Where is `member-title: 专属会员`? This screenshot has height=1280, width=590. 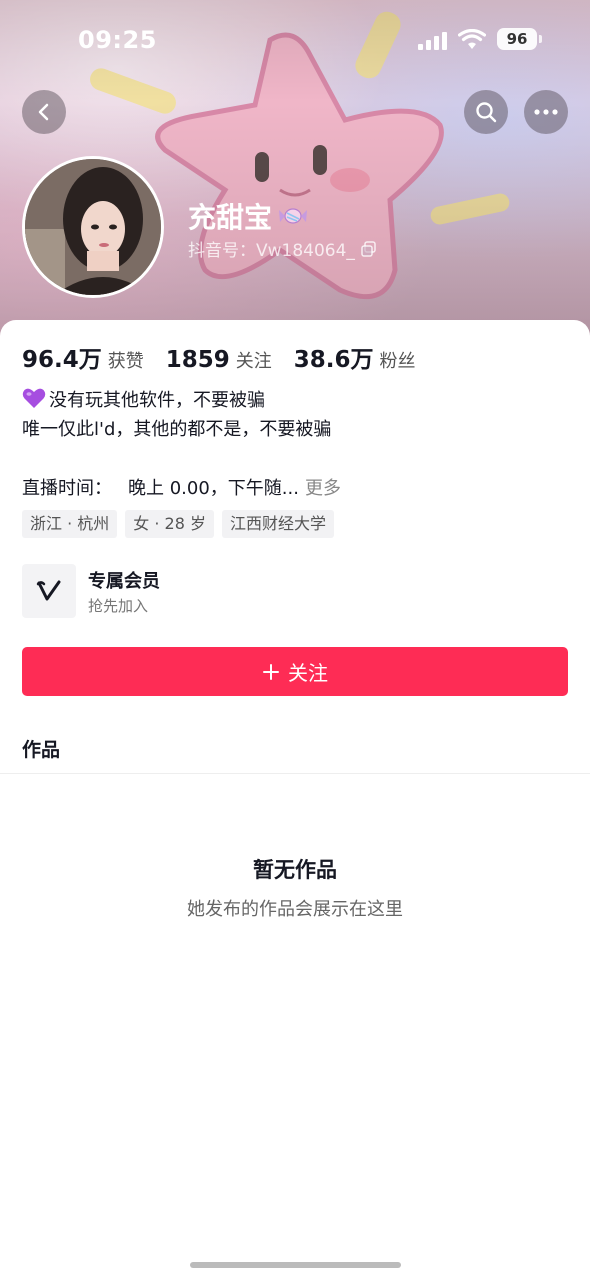 member-title: 专属会员 is located at coordinates (124, 581).